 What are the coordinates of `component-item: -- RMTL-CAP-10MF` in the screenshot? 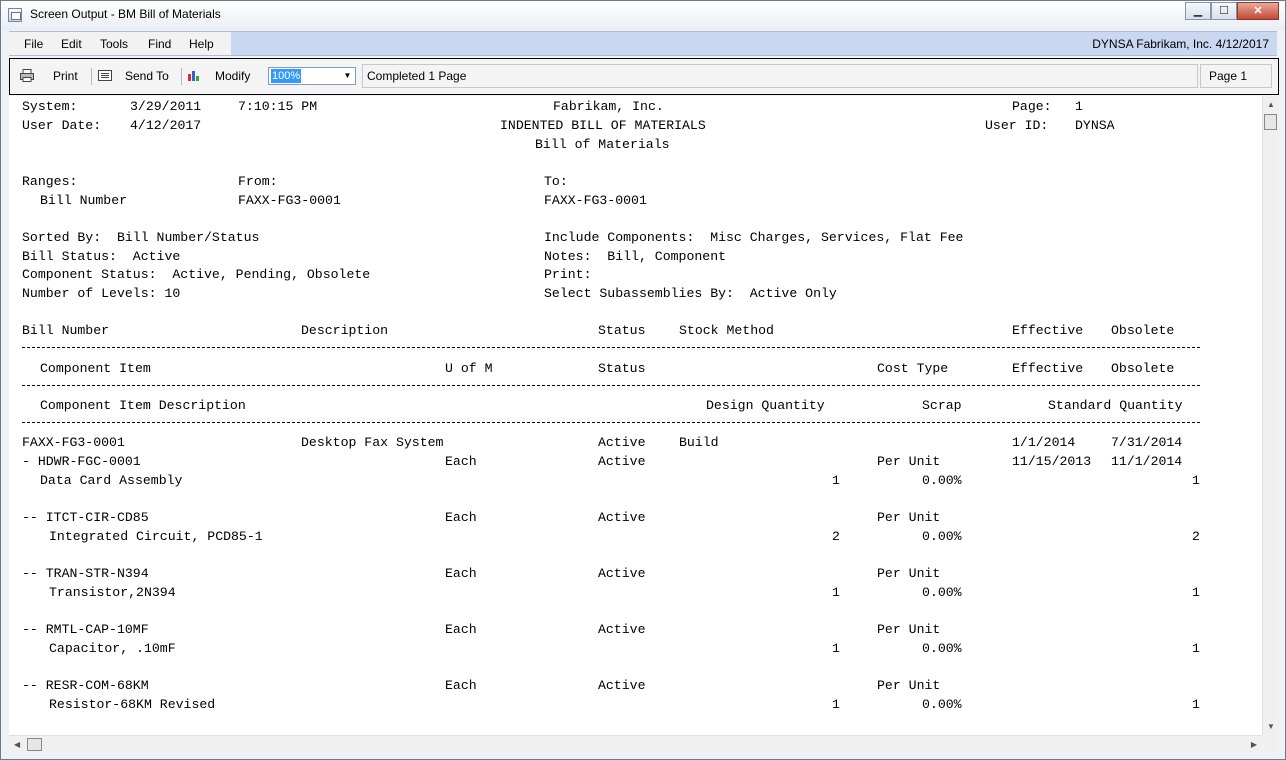 It's located at (85, 629).